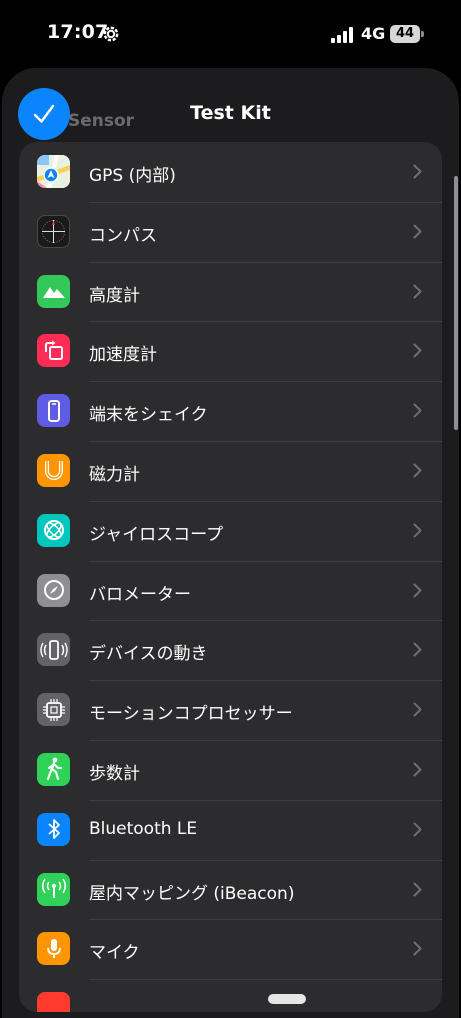 This screenshot has width=461, height=1018. I want to click on list-item-pedometer: 歩数計, so click(230, 769).